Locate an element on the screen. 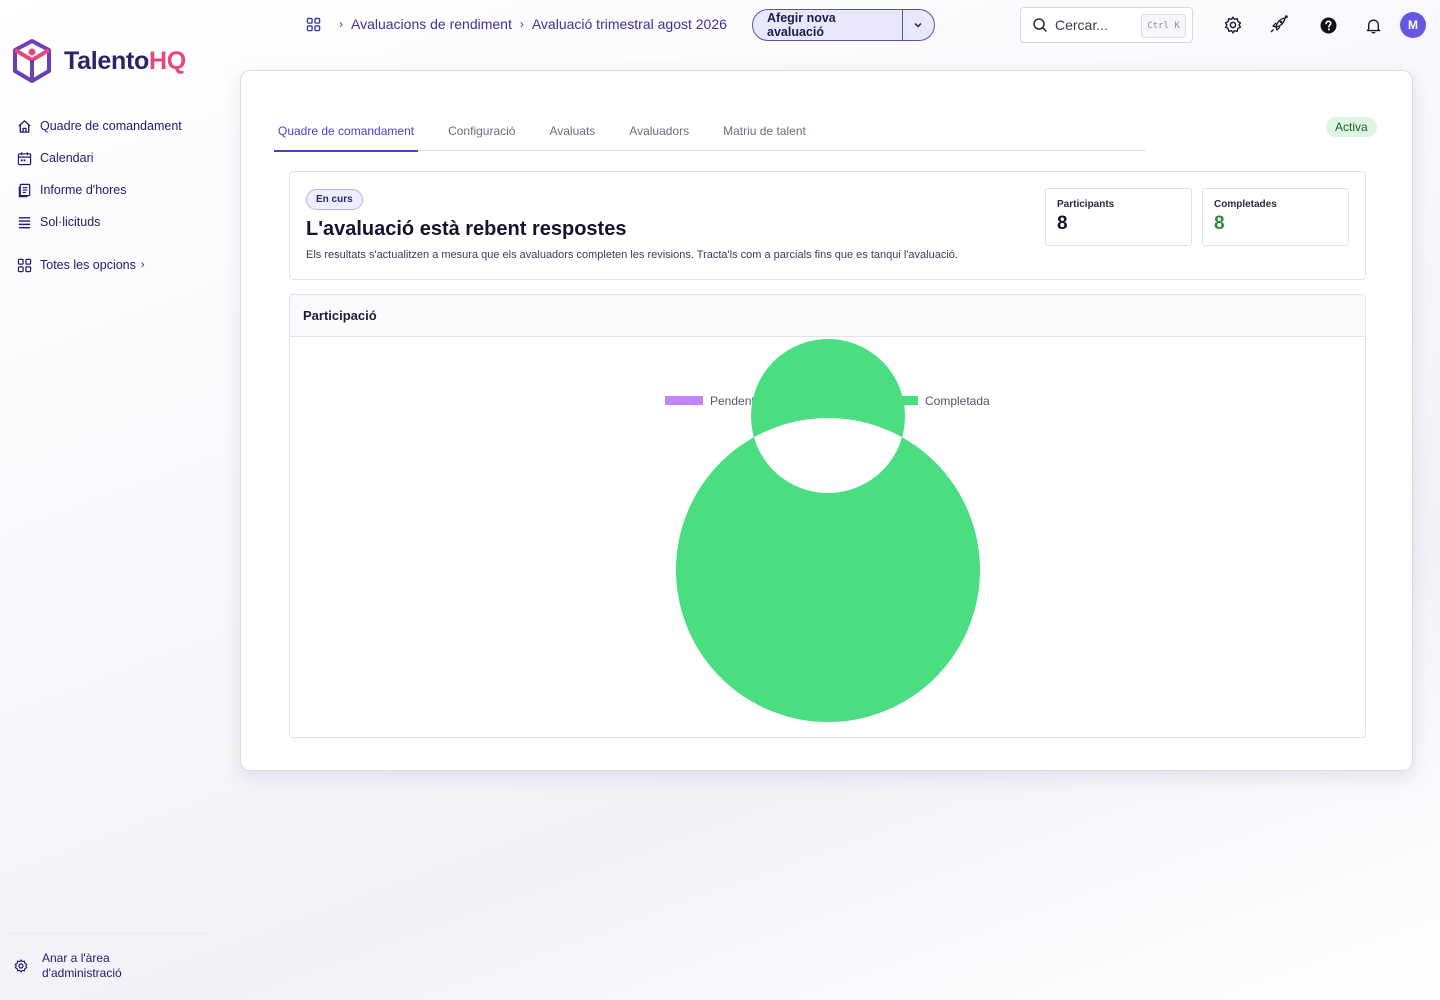 This screenshot has width=1440, height=1000. sidebar-item-requests: Sol·licituds is located at coordinates (111, 222).